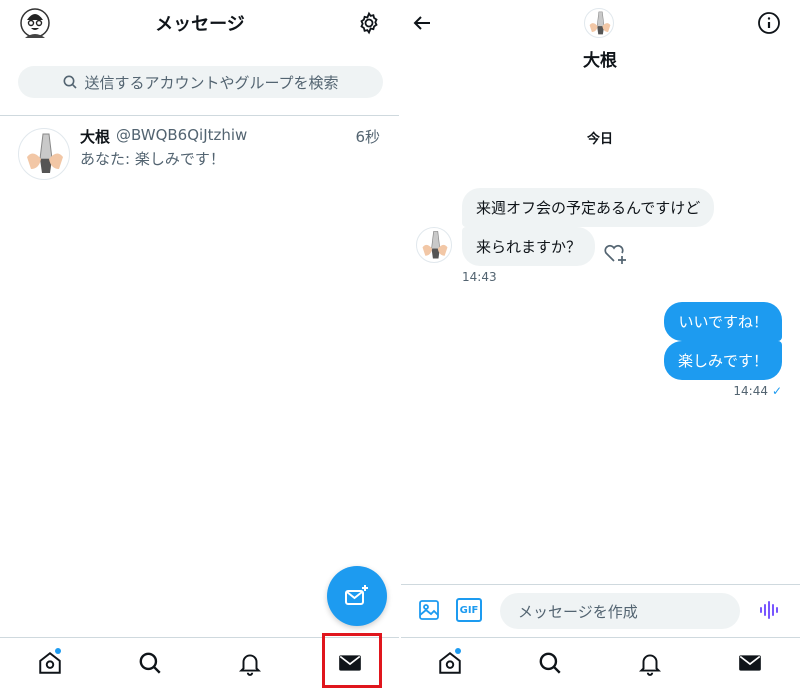 The image size is (800, 690). What do you see at coordinates (620, 611) in the screenshot?
I see `message-input: メッセージを作成` at bounding box center [620, 611].